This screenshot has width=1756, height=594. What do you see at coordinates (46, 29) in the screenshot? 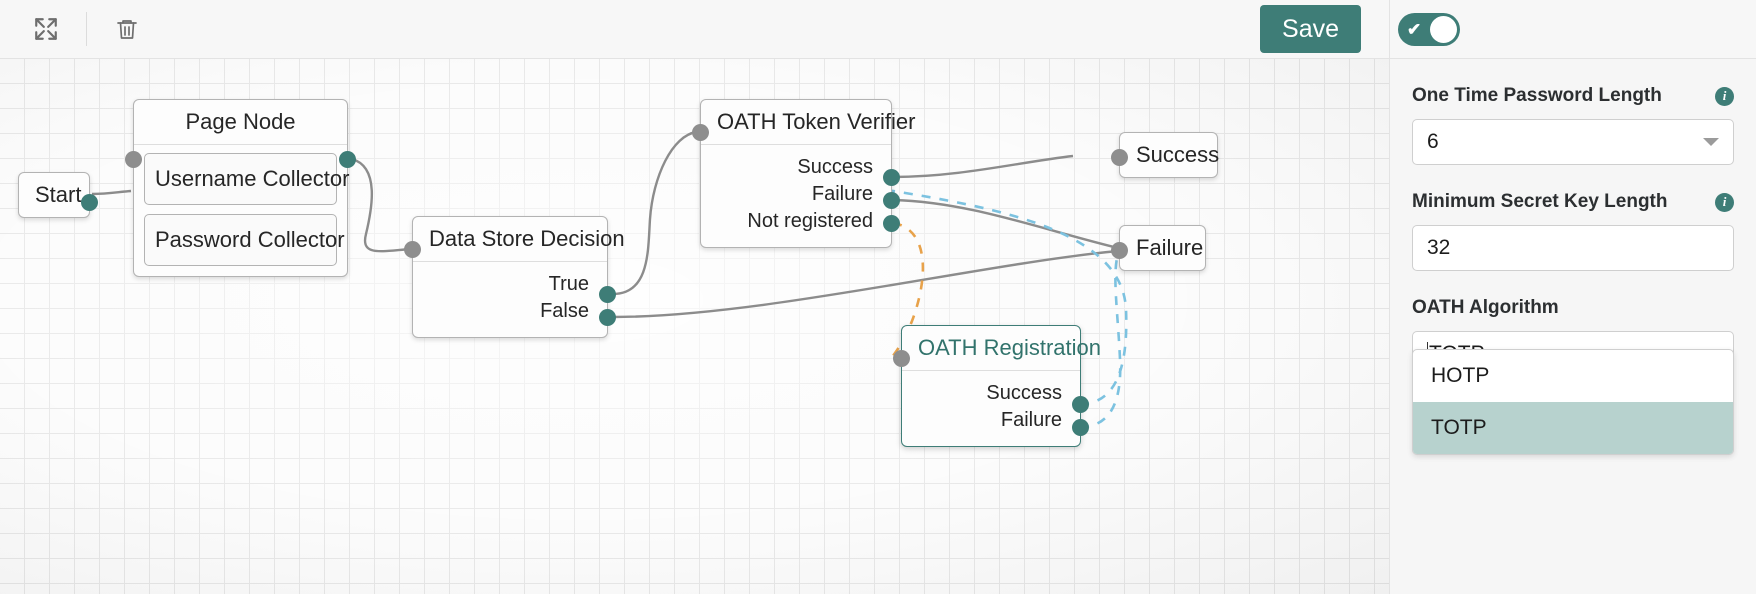
I see `expand-arrows-icon` at bounding box center [46, 29].